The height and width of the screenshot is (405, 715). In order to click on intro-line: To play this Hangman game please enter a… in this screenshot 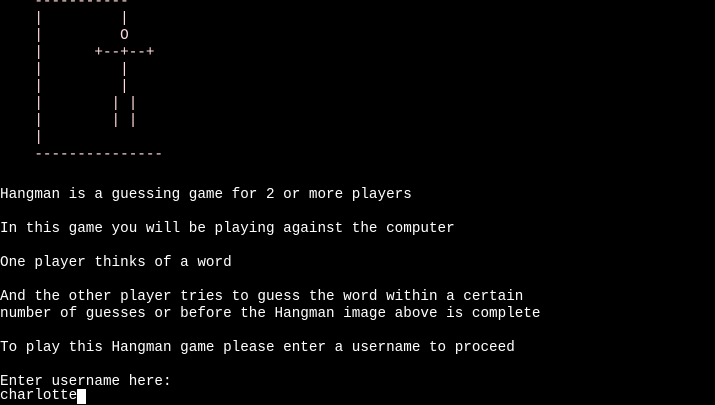, I will do `click(257, 348)`.